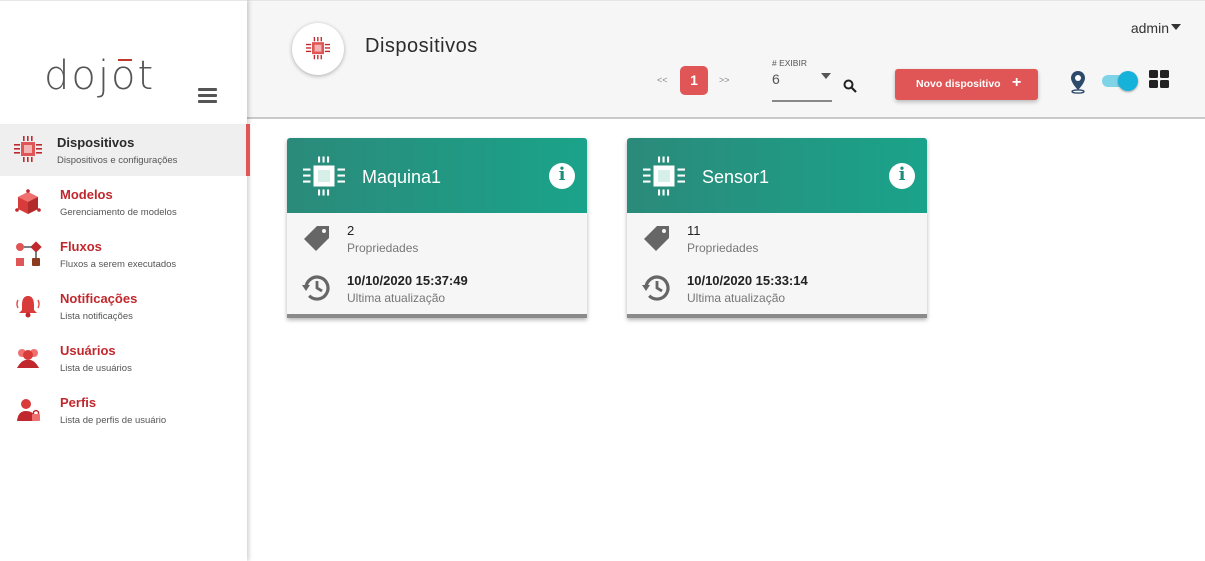 The image size is (1205, 561). What do you see at coordinates (96, 142) in the screenshot?
I see `sidebar-item-label: Dispositivos` at bounding box center [96, 142].